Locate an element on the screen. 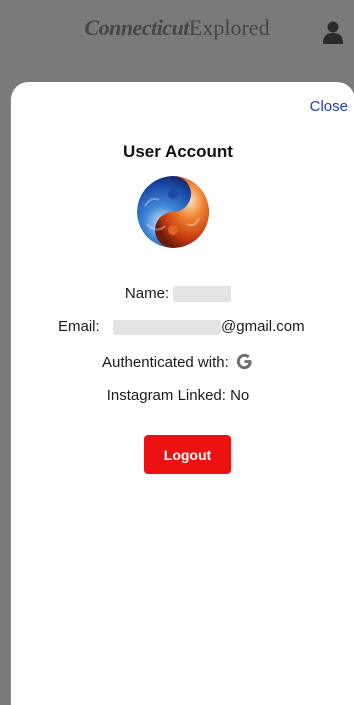  instagram-status: Instagram Linked: No is located at coordinates (178, 395).